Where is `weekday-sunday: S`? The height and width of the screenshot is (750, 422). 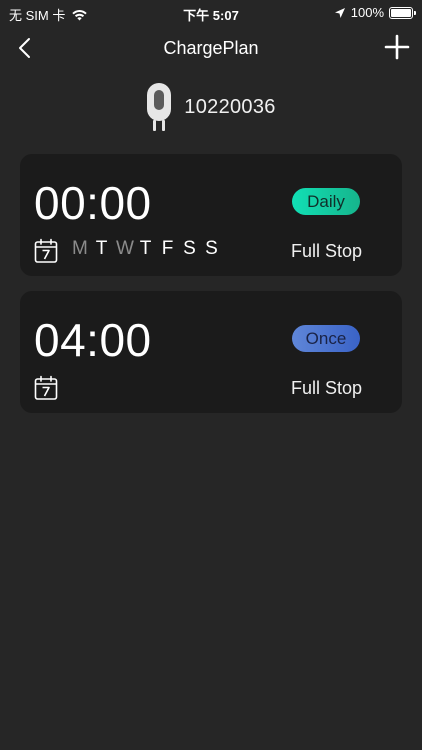 weekday-sunday: S is located at coordinates (211, 248).